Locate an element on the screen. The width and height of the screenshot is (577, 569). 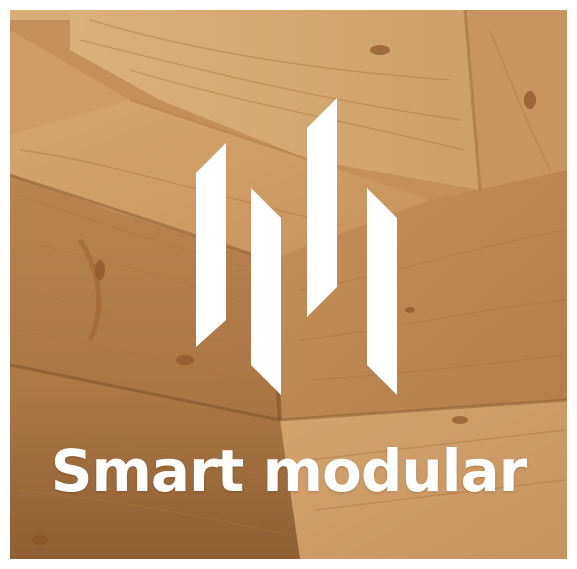
brand-name: Smart modular is located at coordinates (289, 471).